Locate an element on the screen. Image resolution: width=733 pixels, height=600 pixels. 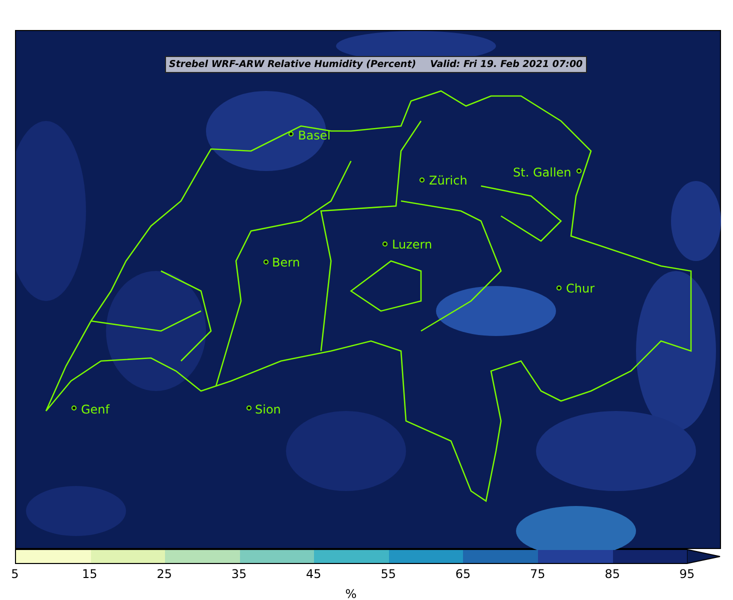
city-label: Zürich is located at coordinates (448, 180).